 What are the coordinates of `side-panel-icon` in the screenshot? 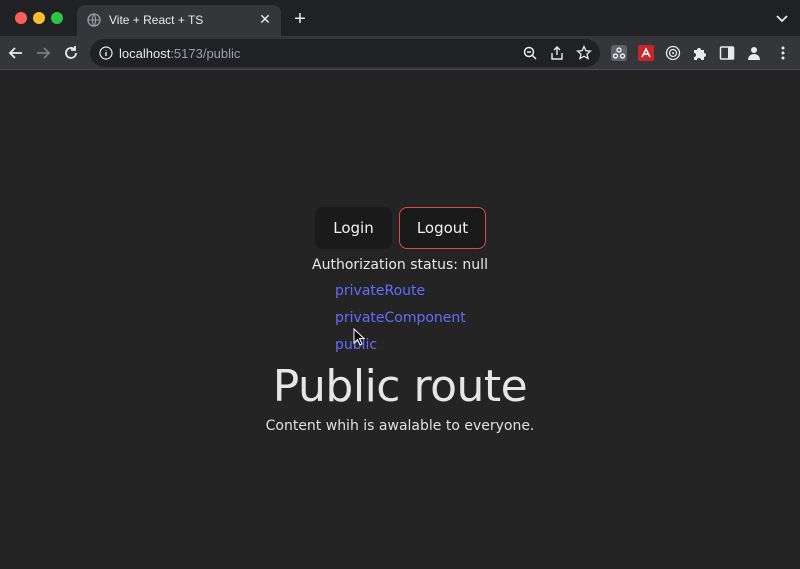 It's located at (727, 53).